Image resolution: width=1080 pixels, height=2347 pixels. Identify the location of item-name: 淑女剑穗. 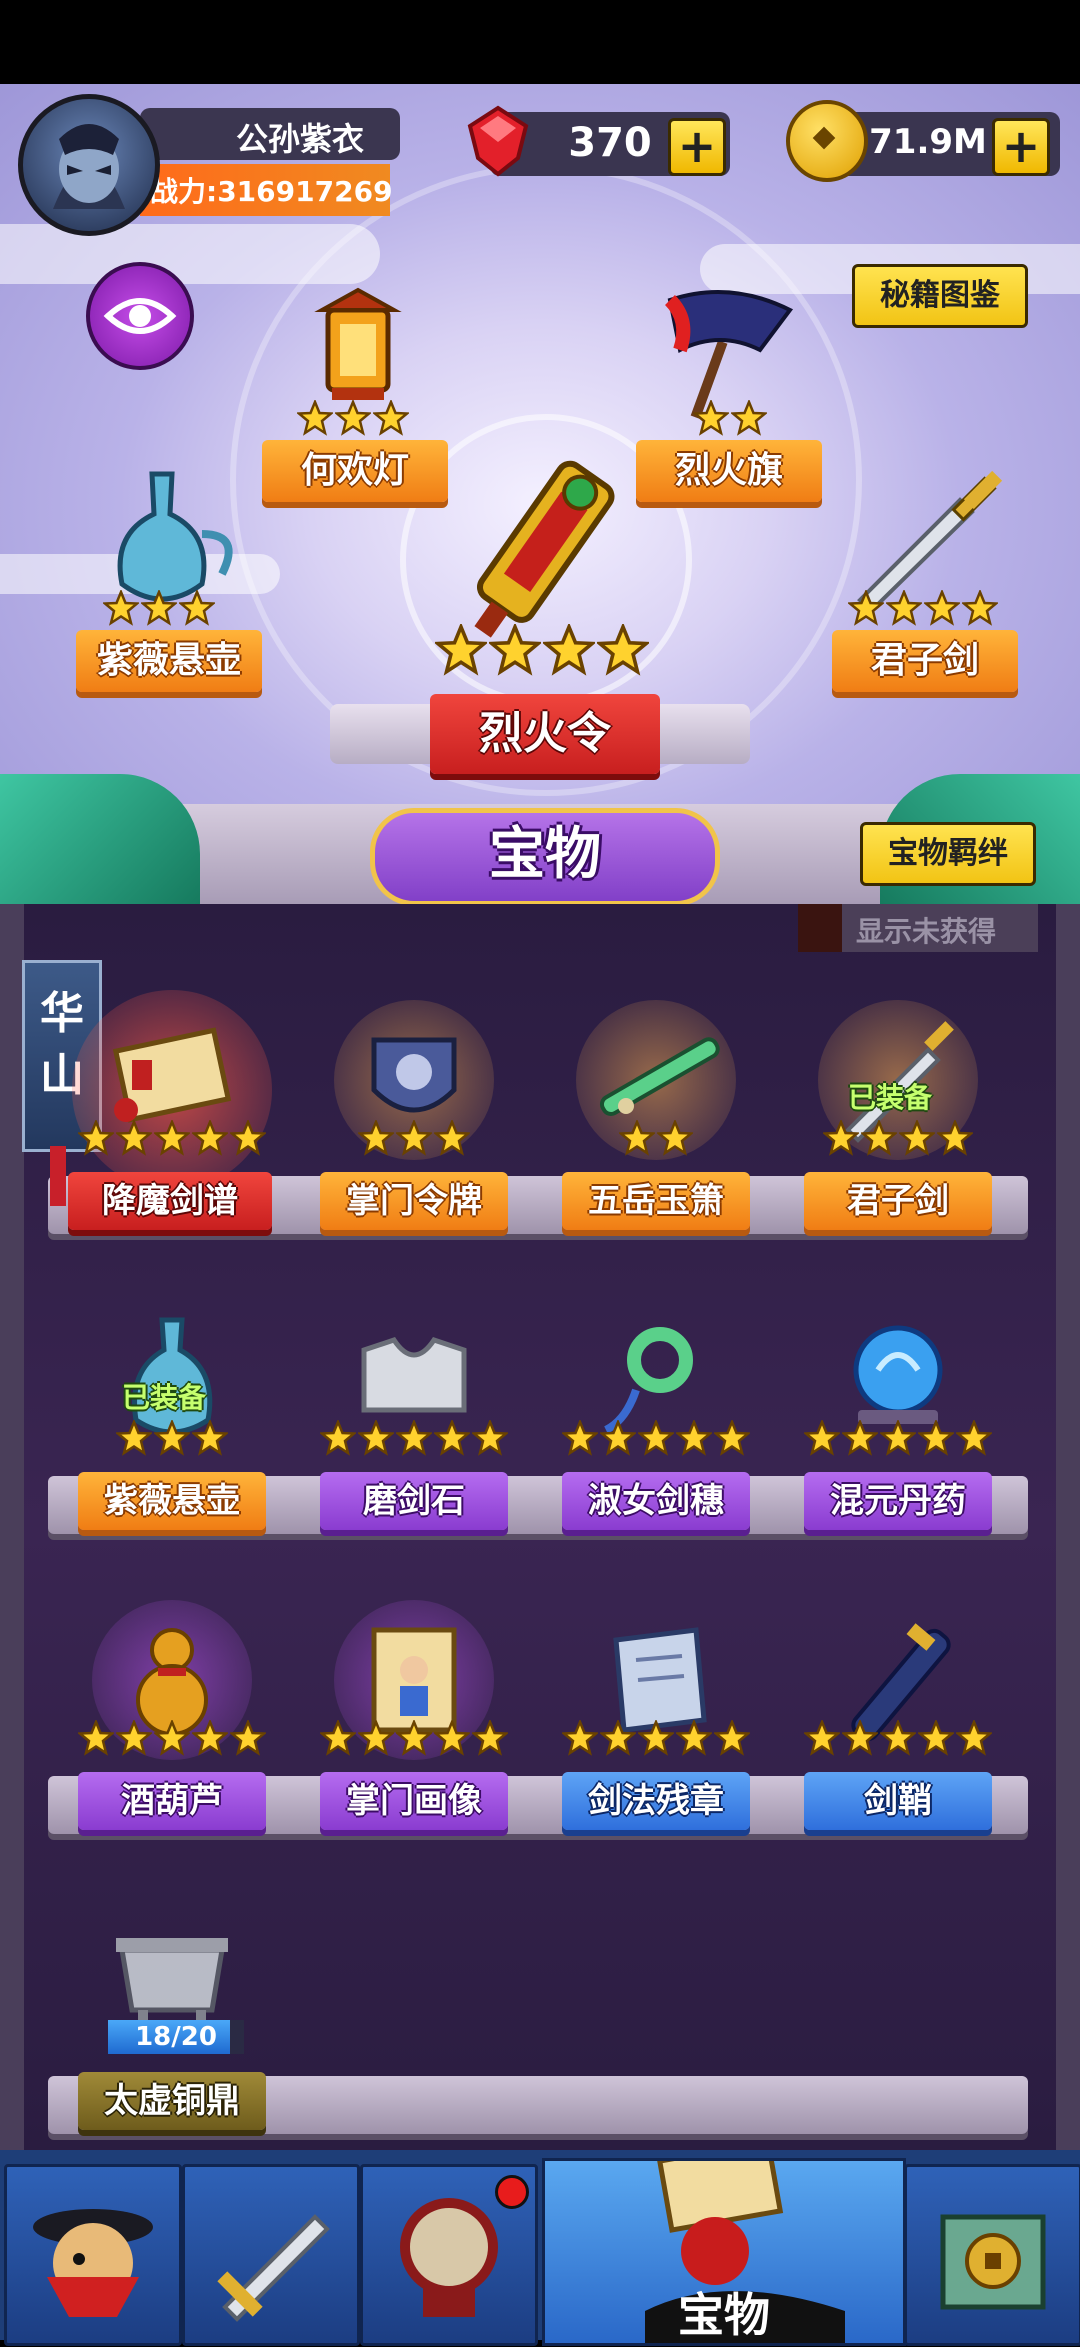
(656, 1501).